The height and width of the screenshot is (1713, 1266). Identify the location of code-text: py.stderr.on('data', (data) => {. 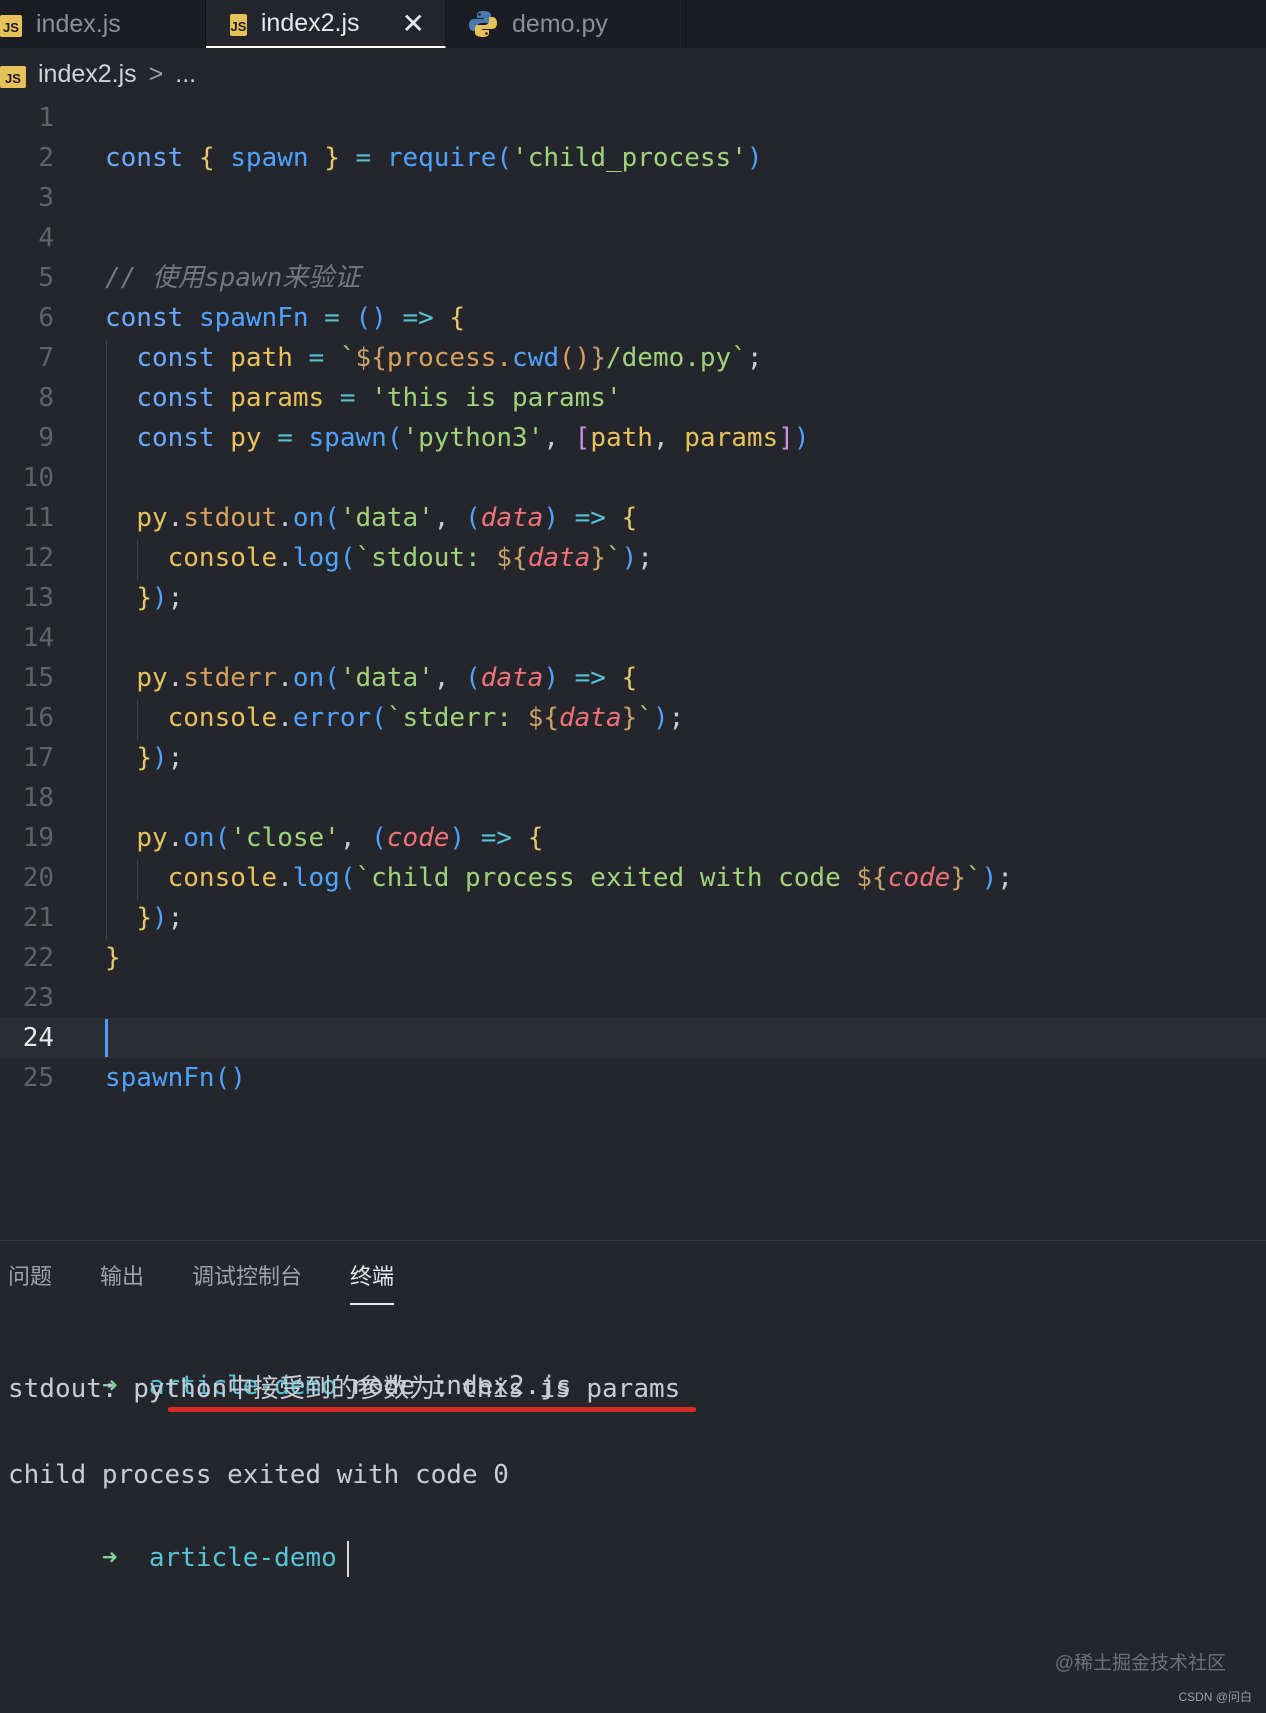
(387, 678).